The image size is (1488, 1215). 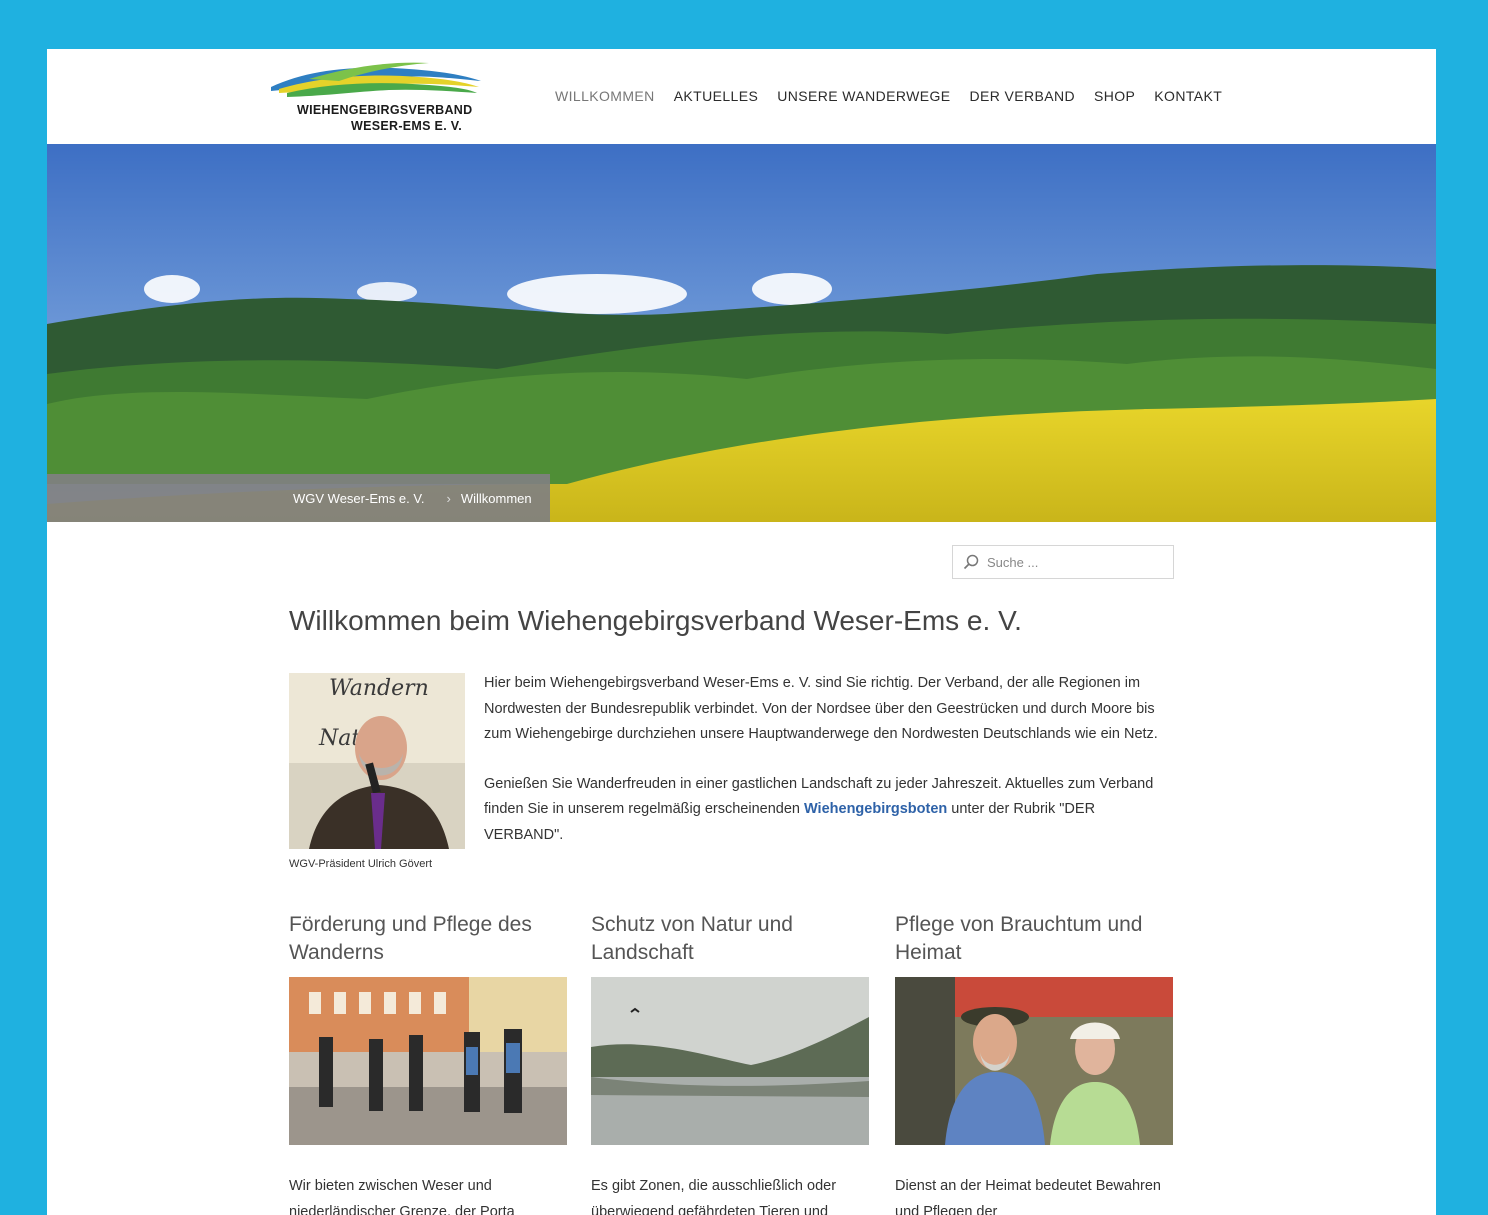 I want to click on svg-text: Wandern, so click(x=379, y=688).